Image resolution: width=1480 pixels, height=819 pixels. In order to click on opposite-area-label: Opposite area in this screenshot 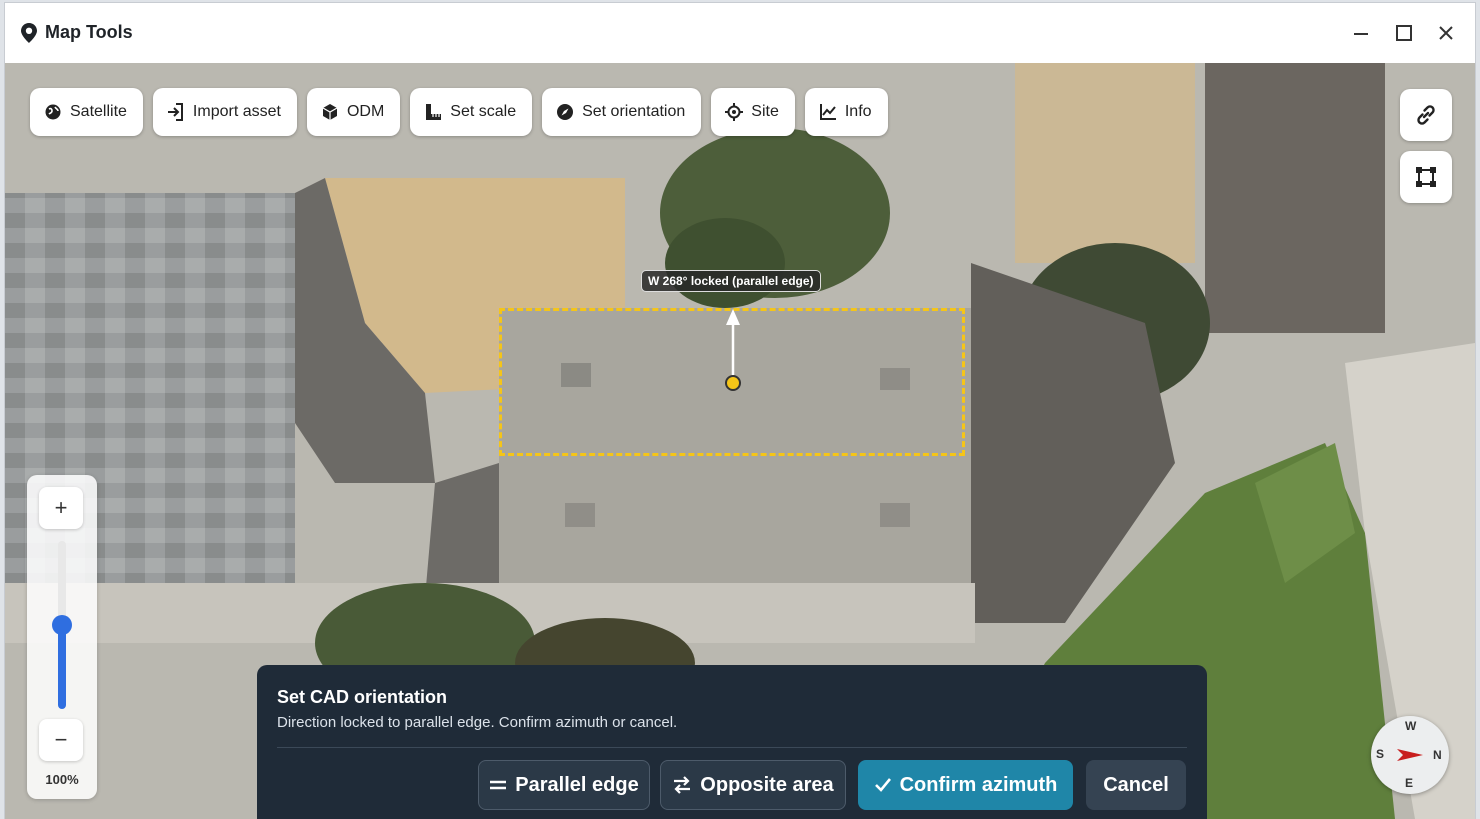, I will do `click(767, 784)`.